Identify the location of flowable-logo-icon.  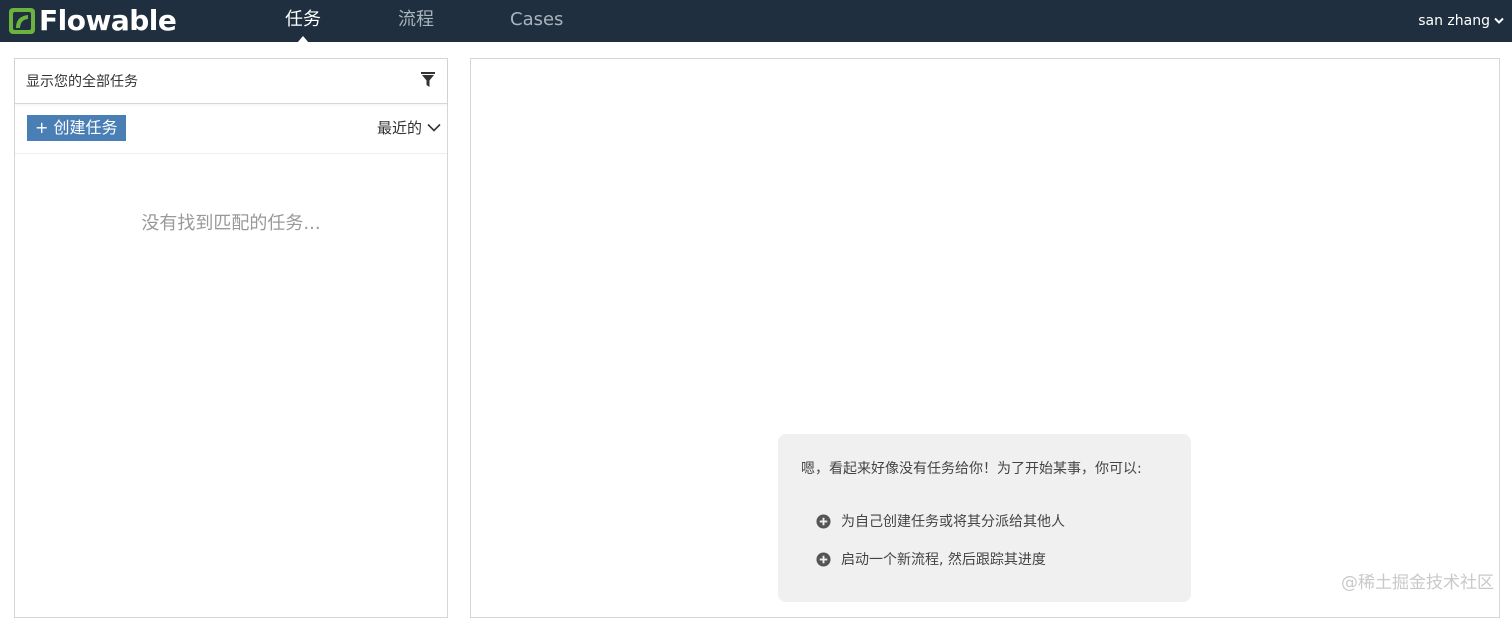
(22, 21).